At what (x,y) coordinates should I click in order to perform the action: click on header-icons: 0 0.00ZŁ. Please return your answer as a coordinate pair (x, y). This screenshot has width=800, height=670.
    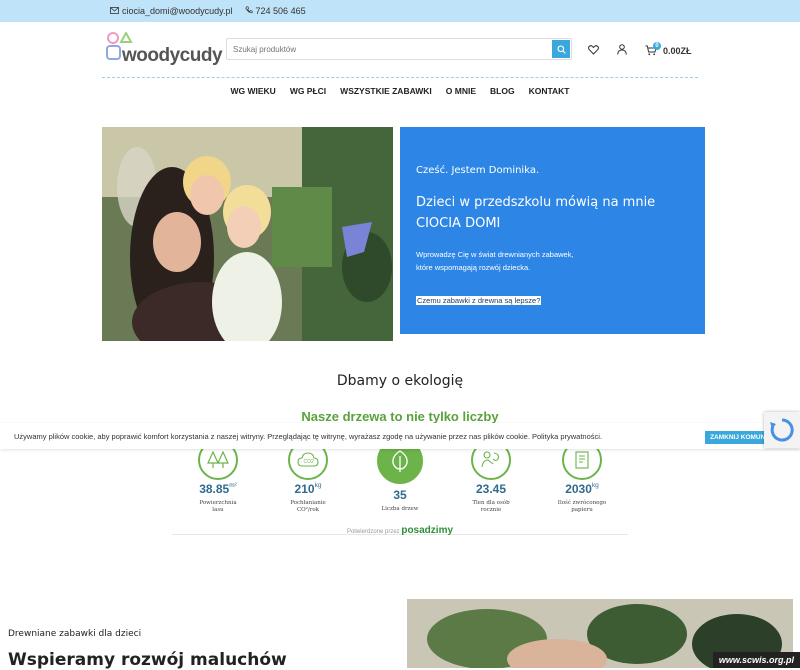
    Looking at the image, I should click on (640, 51).